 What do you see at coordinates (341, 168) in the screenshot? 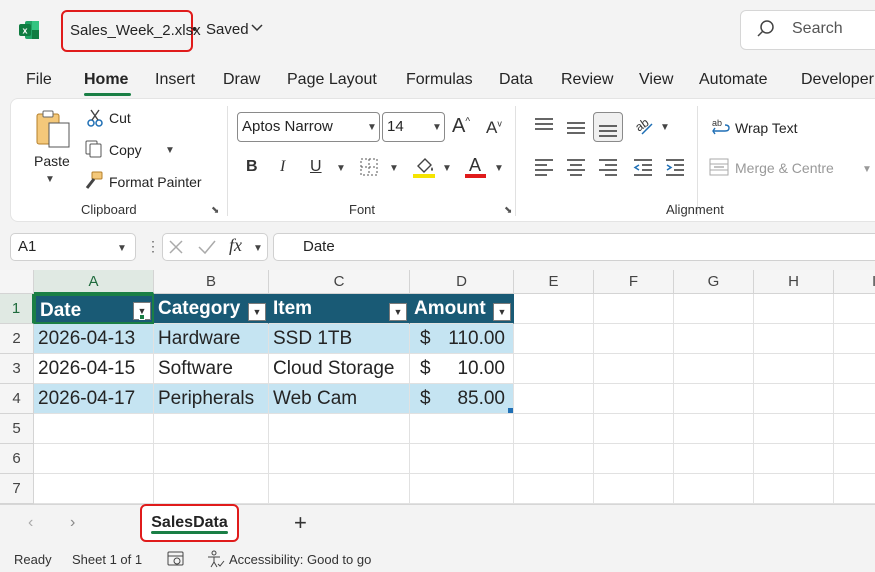
I see `underline-chevron-icon: ▼` at bounding box center [341, 168].